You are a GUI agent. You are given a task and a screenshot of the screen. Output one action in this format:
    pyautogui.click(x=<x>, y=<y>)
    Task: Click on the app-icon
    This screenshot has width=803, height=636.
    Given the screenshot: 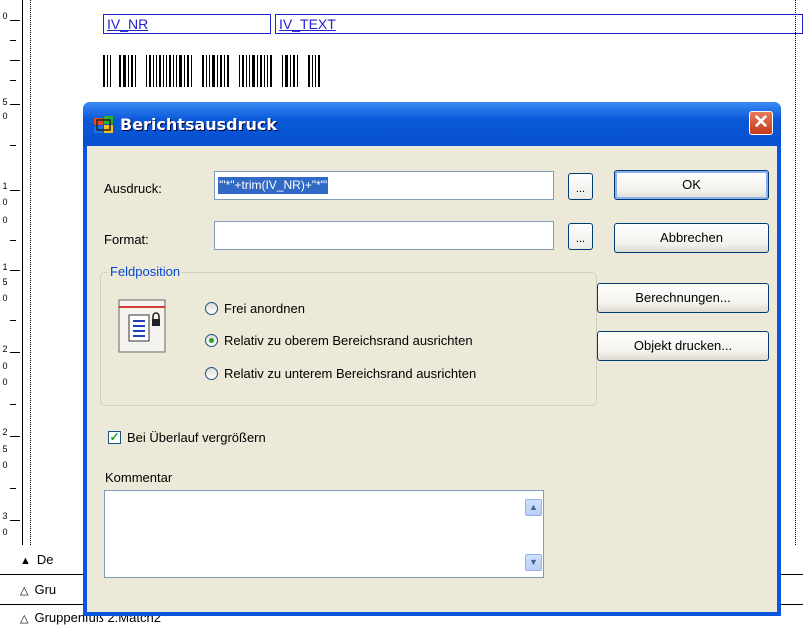 What is the action you would take?
    pyautogui.click(x=103, y=124)
    